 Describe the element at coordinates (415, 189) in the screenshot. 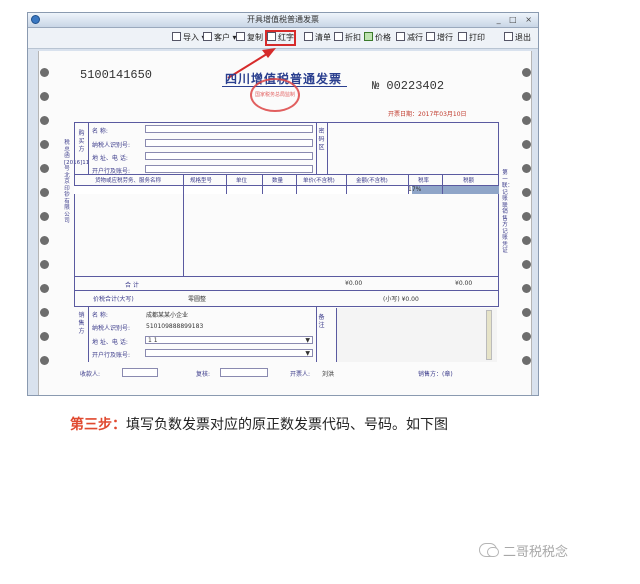

I see `row-rate: 17%` at that location.